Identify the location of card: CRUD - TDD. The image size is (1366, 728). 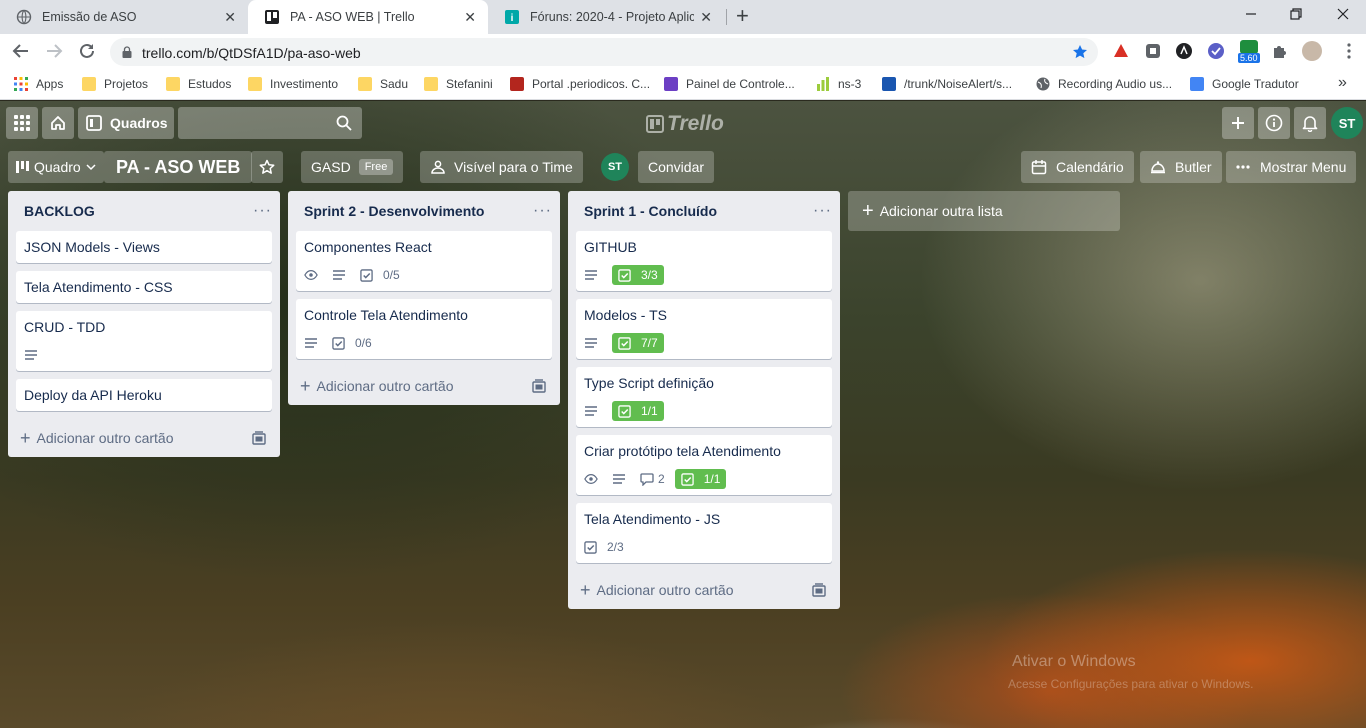
(144, 341).